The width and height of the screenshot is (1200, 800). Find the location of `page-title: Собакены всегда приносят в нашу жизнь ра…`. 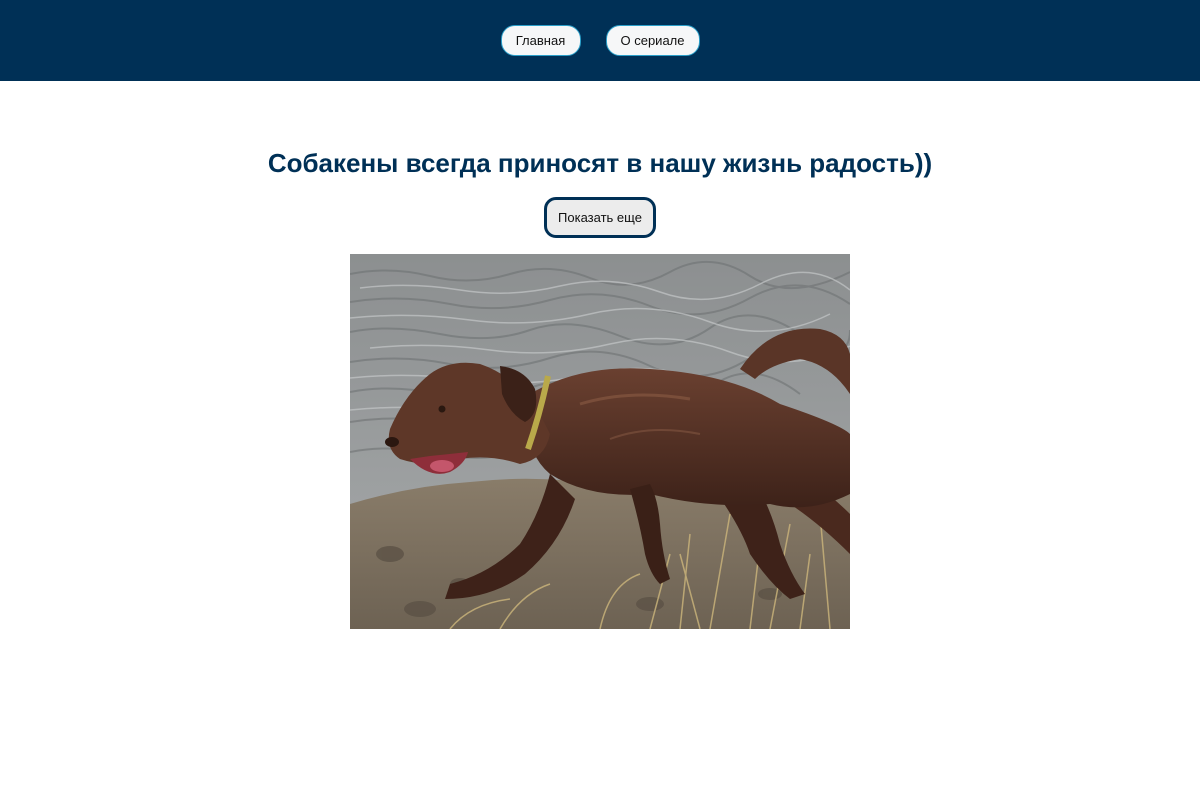

page-title: Собакены всегда приносят в нашу жизнь ра… is located at coordinates (600, 163).